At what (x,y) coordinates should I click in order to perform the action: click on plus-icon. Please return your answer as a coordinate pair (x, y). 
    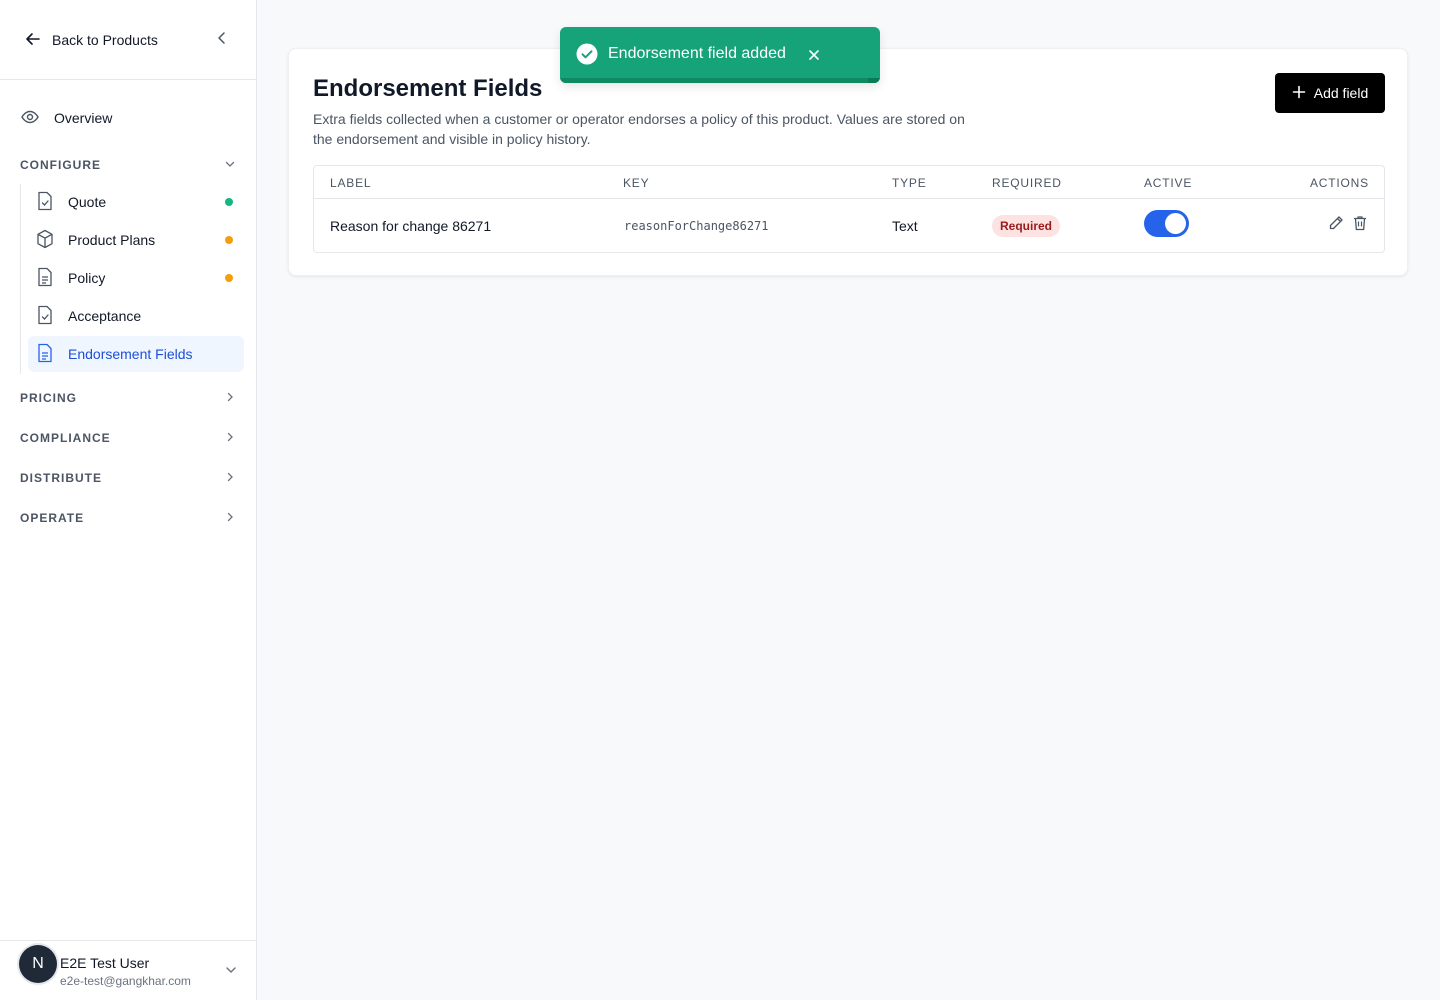
    Looking at the image, I should click on (1299, 93).